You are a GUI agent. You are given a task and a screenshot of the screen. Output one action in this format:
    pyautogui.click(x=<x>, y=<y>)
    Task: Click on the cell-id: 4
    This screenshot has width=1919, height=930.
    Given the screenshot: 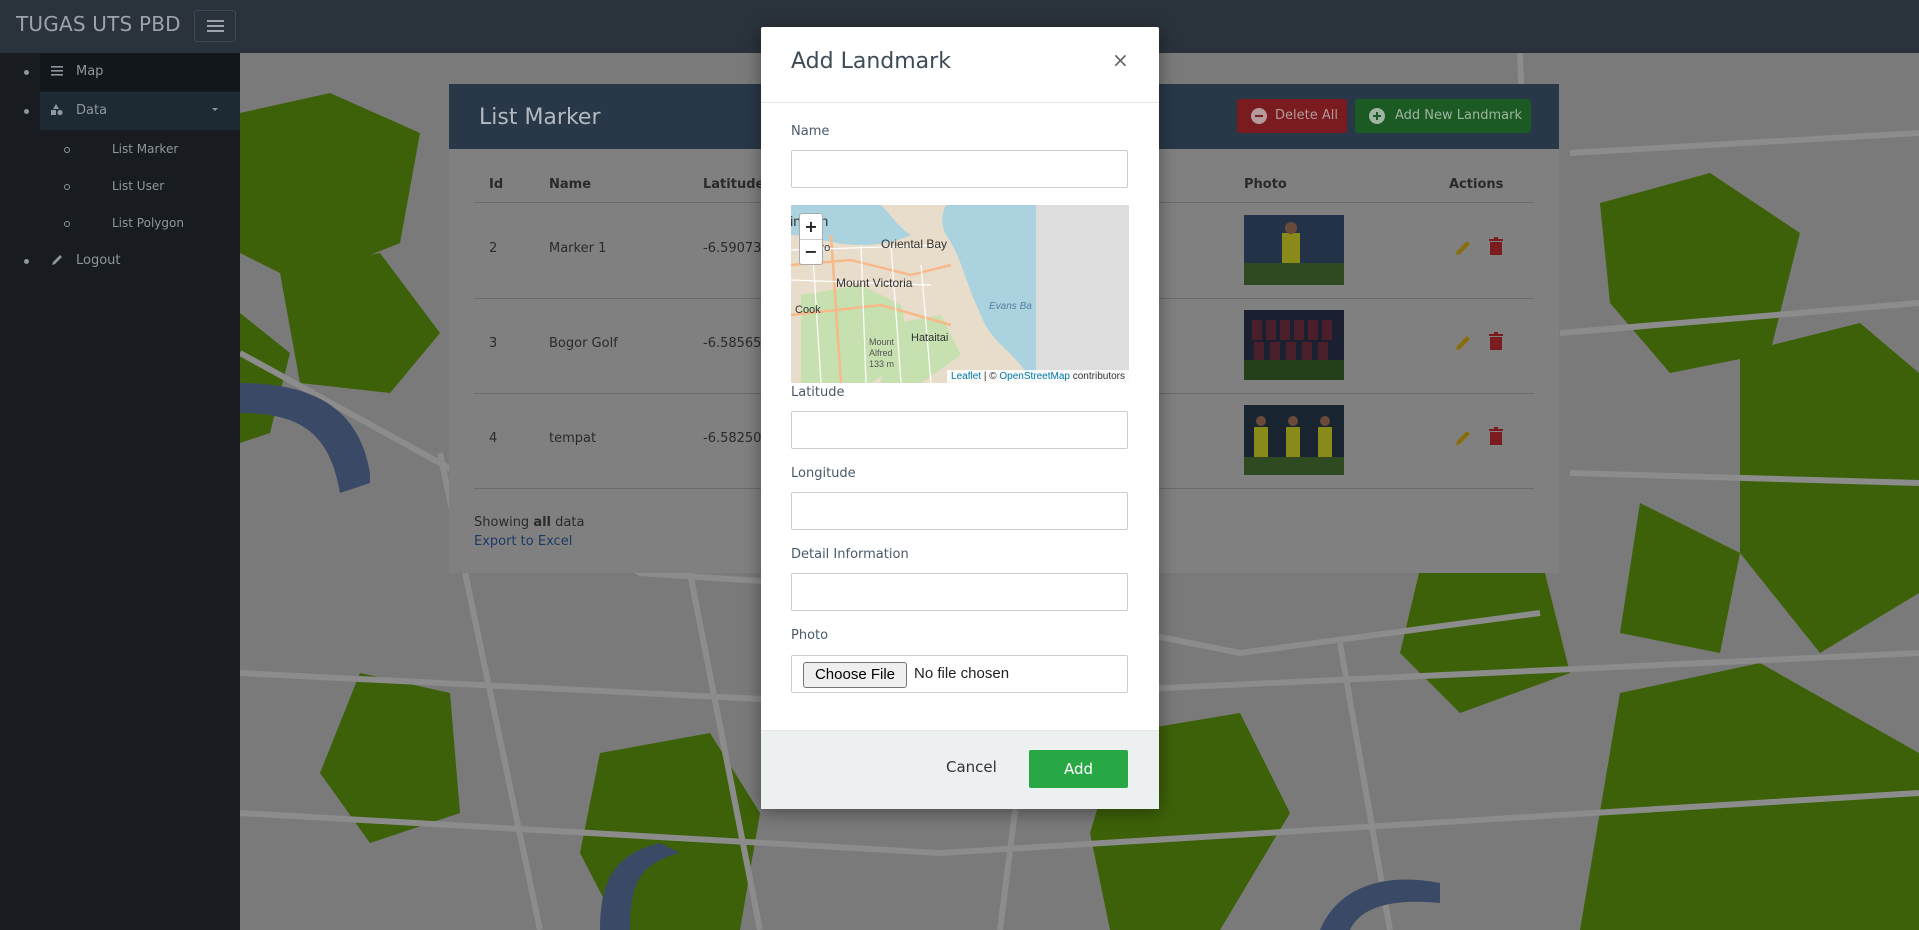 What is the action you would take?
    pyautogui.click(x=493, y=438)
    